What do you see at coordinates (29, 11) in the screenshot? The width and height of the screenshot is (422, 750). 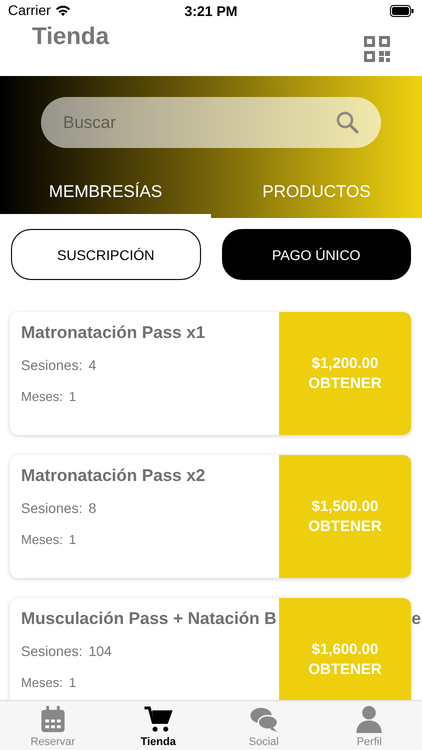 I see `carrier-name: Carrier` at bounding box center [29, 11].